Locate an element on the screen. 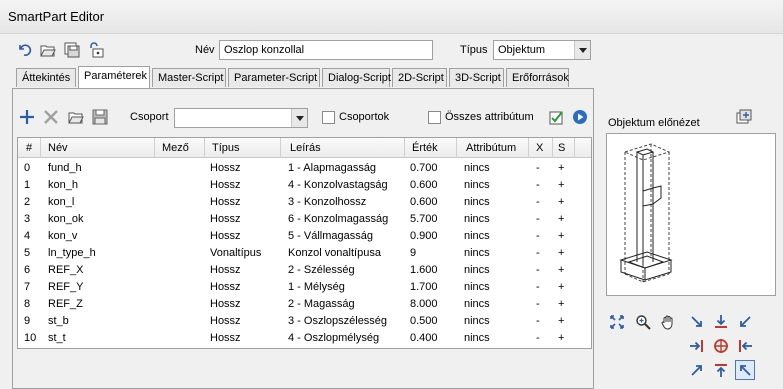 Image resolution: width=783 pixels, height=389 pixels. save-copy-icon is located at coordinates (72, 50).